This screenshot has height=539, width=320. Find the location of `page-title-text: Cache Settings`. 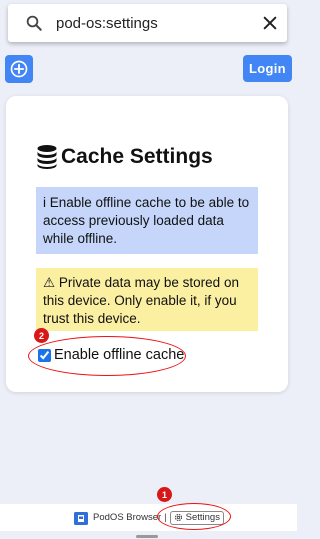

page-title-text: Cache Settings is located at coordinates (137, 156).